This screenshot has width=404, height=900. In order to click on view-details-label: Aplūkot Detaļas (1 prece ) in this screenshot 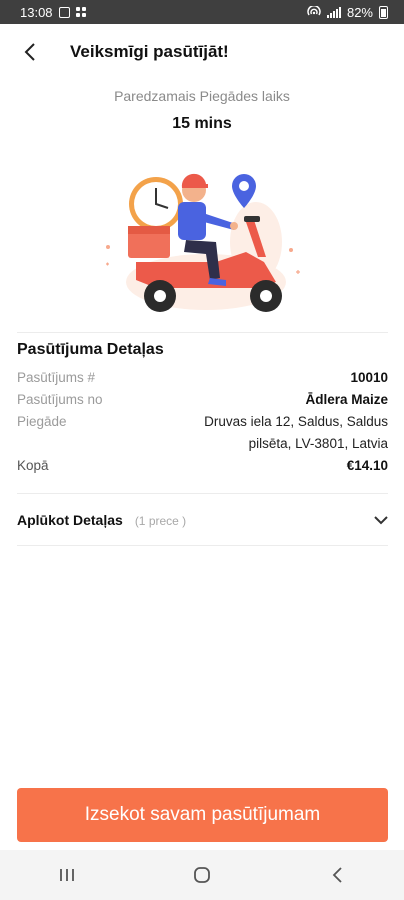, I will do `click(101, 520)`.